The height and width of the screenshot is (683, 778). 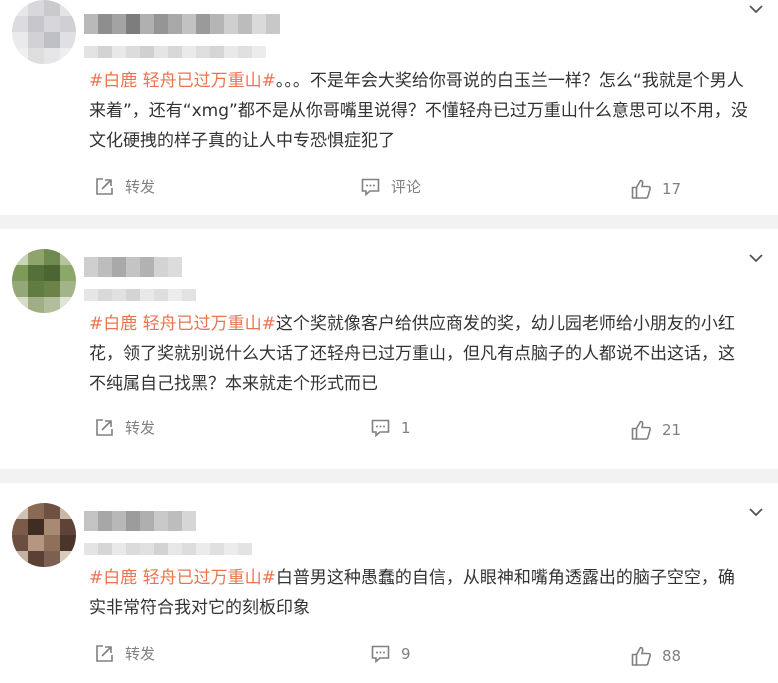 I want to click on comment-button: 评论, so click(x=390, y=186).